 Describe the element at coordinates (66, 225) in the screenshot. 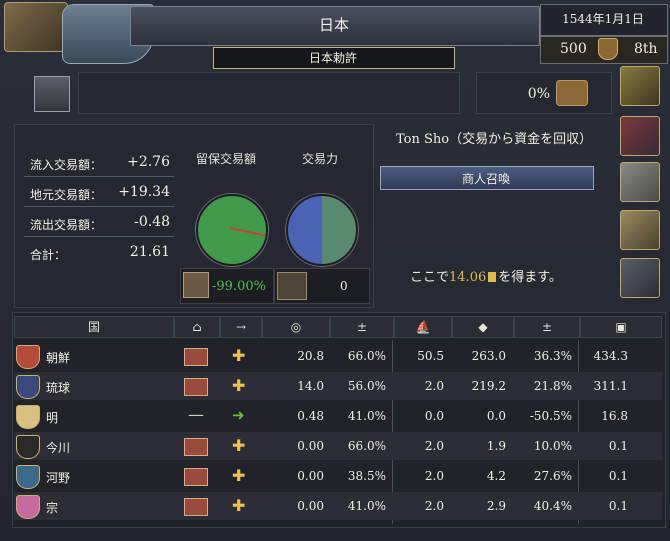

I see `outgoing-label: 流出交易額：` at that location.